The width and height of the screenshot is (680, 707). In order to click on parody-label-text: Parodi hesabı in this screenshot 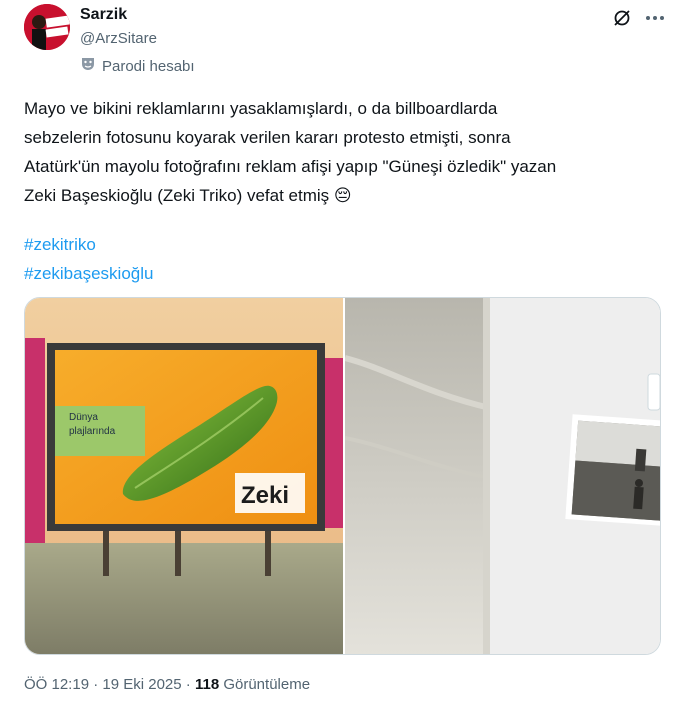, I will do `click(148, 66)`.